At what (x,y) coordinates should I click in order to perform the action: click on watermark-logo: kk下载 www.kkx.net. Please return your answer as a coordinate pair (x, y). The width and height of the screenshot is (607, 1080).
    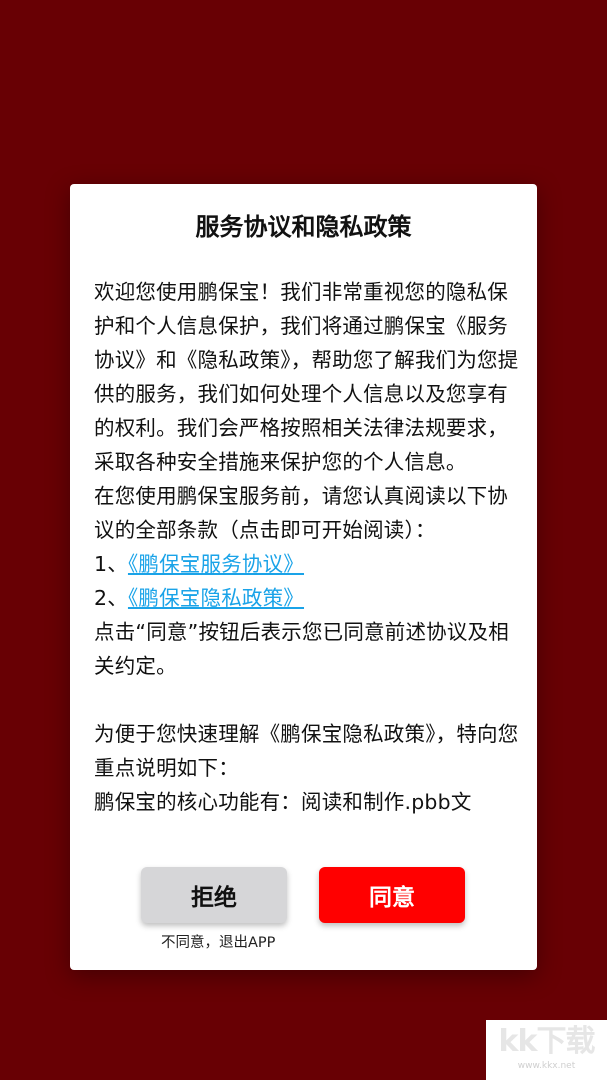
    Looking at the image, I should click on (546, 1050).